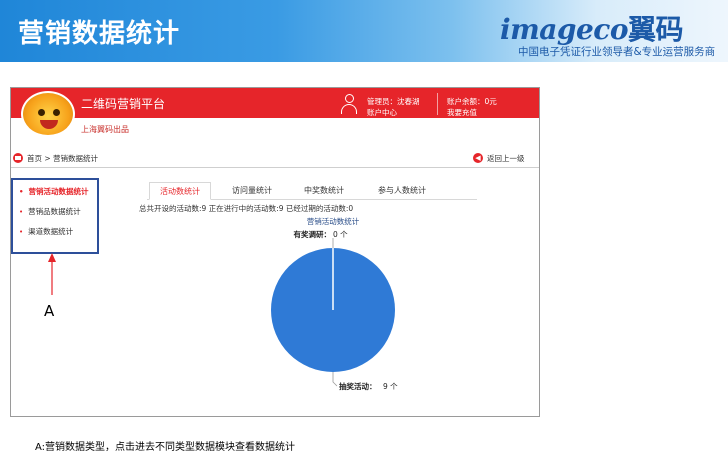  I want to click on annotation-arrow, so click(52, 274).